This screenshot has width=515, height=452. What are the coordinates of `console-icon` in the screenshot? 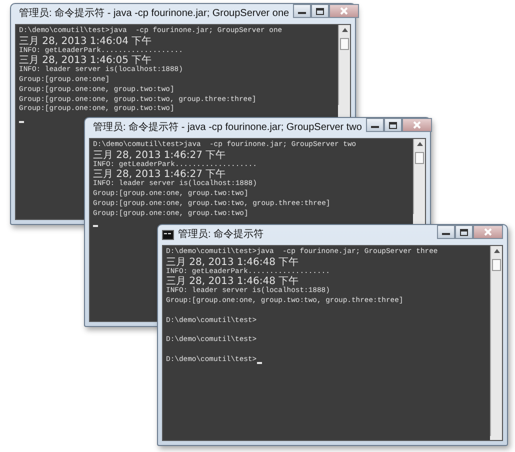 It's located at (168, 235).